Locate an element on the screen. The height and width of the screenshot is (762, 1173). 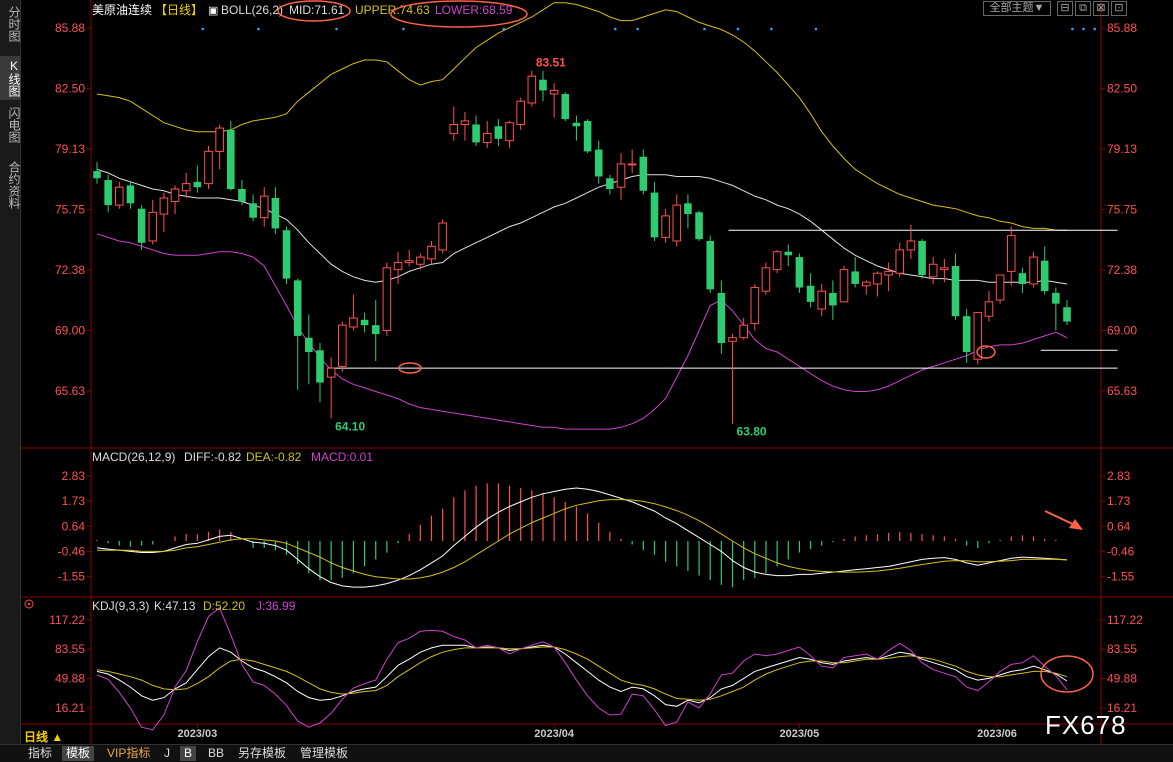
tab-flash: 闪电图 is located at coordinates (10, 125).